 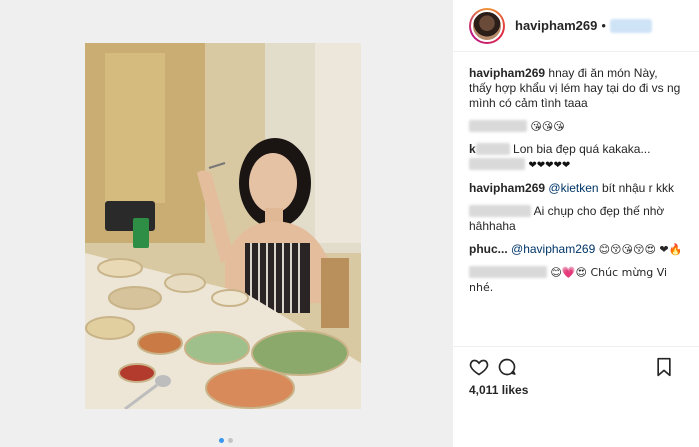 What do you see at coordinates (576, 390) in the screenshot?
I see `like-count: 4,011 likes` at bounding box center [576, 390].